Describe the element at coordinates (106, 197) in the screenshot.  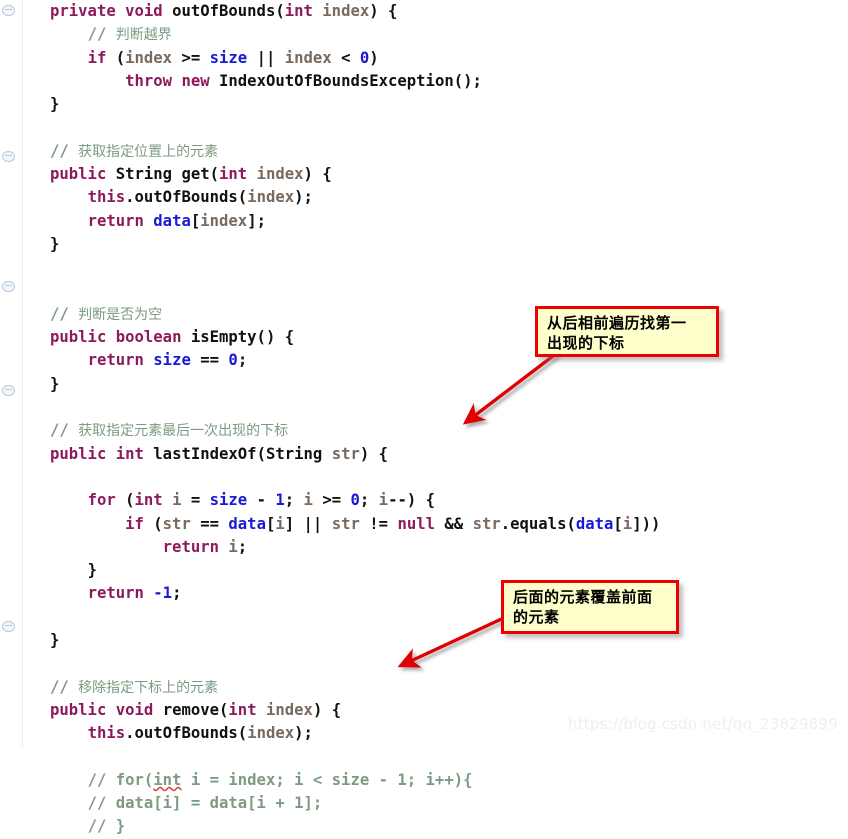
I see `code-token: this` at that location.